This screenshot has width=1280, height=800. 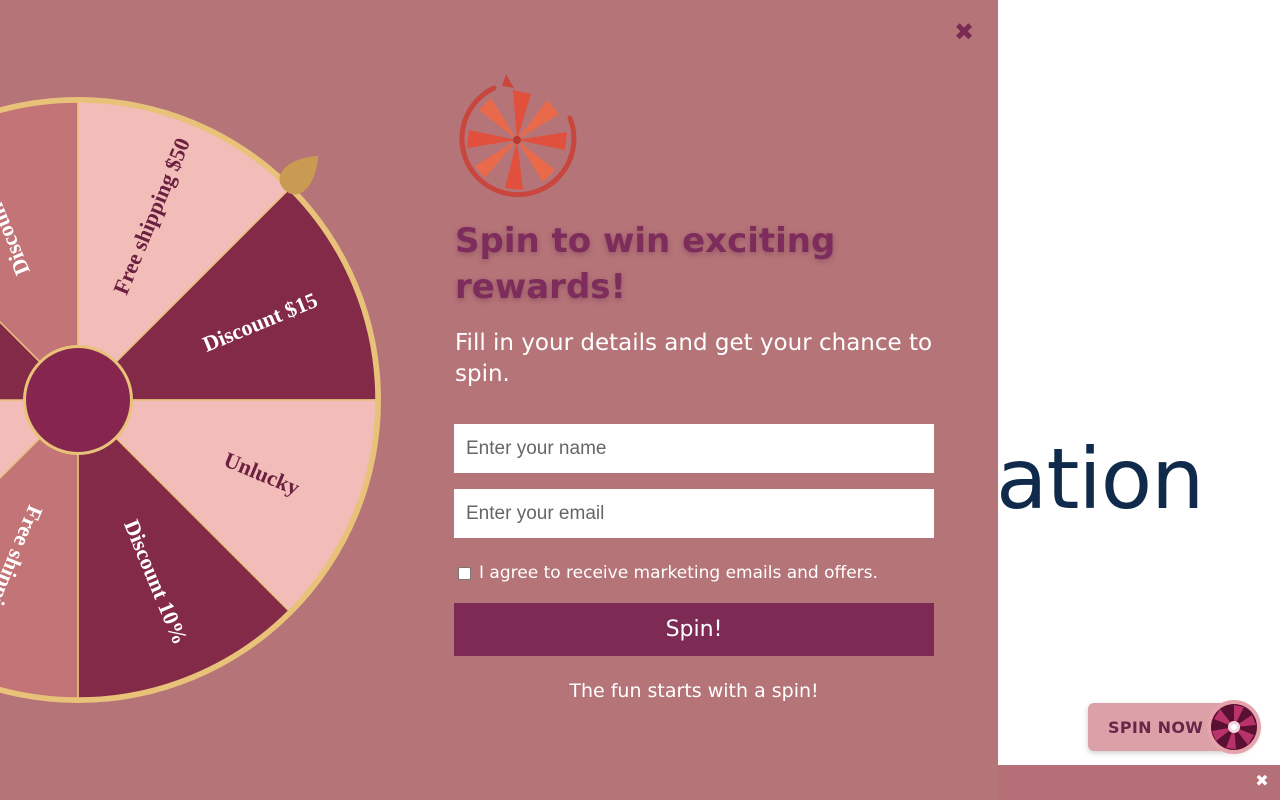 I want to click on spin-button: Spin!, so click(x=694, y=629).